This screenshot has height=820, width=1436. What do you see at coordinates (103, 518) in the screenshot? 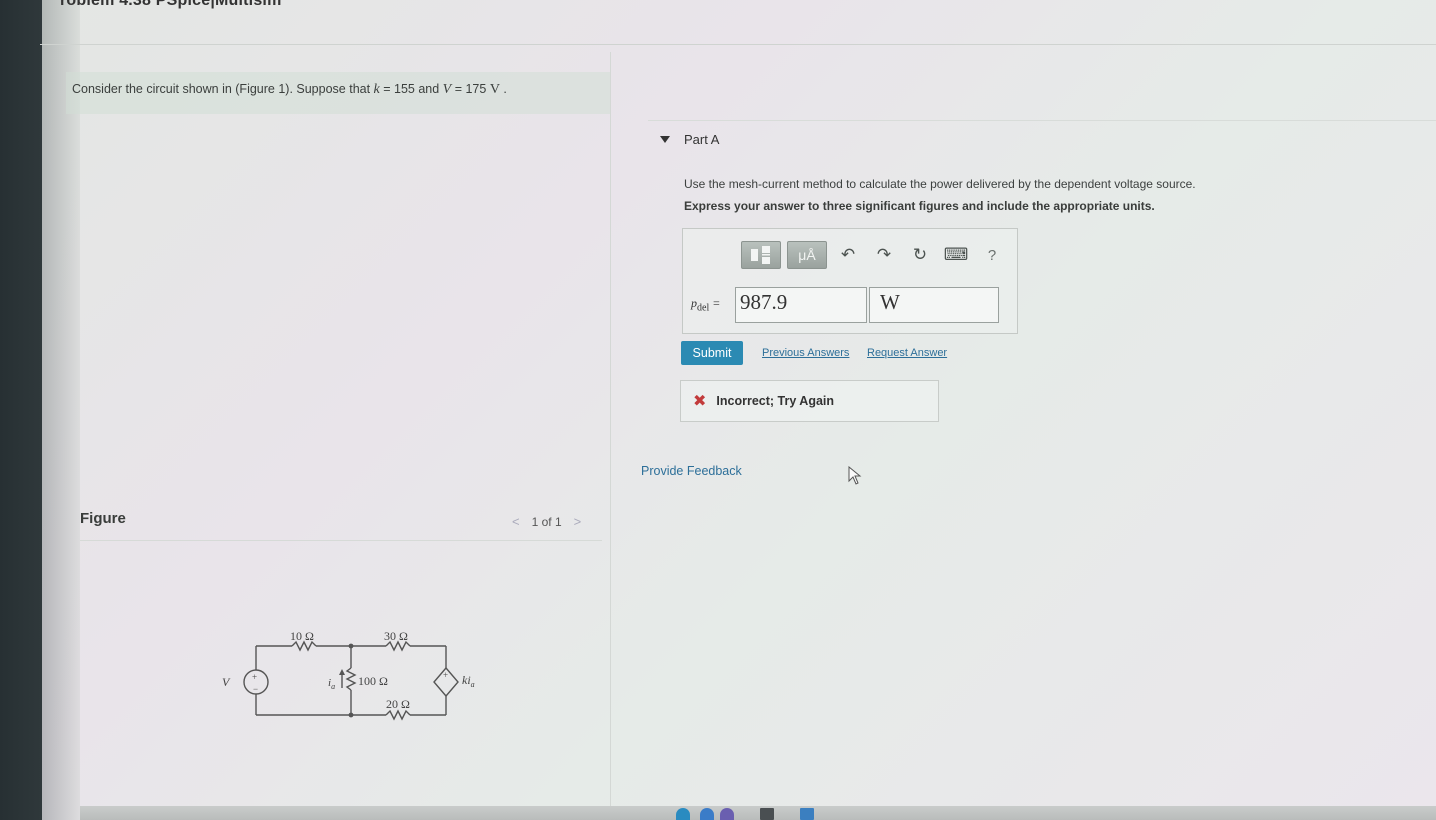
I see `figure-label: Figure` at bounding box center [103, 518].